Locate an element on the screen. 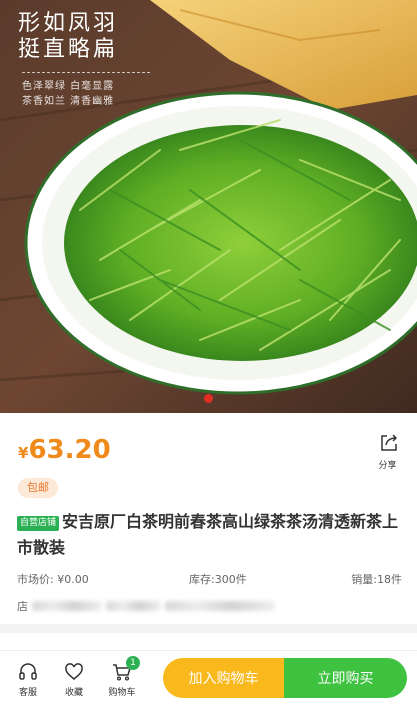  buy-now-button: 立即购买 is located at coordinates (345, 678).